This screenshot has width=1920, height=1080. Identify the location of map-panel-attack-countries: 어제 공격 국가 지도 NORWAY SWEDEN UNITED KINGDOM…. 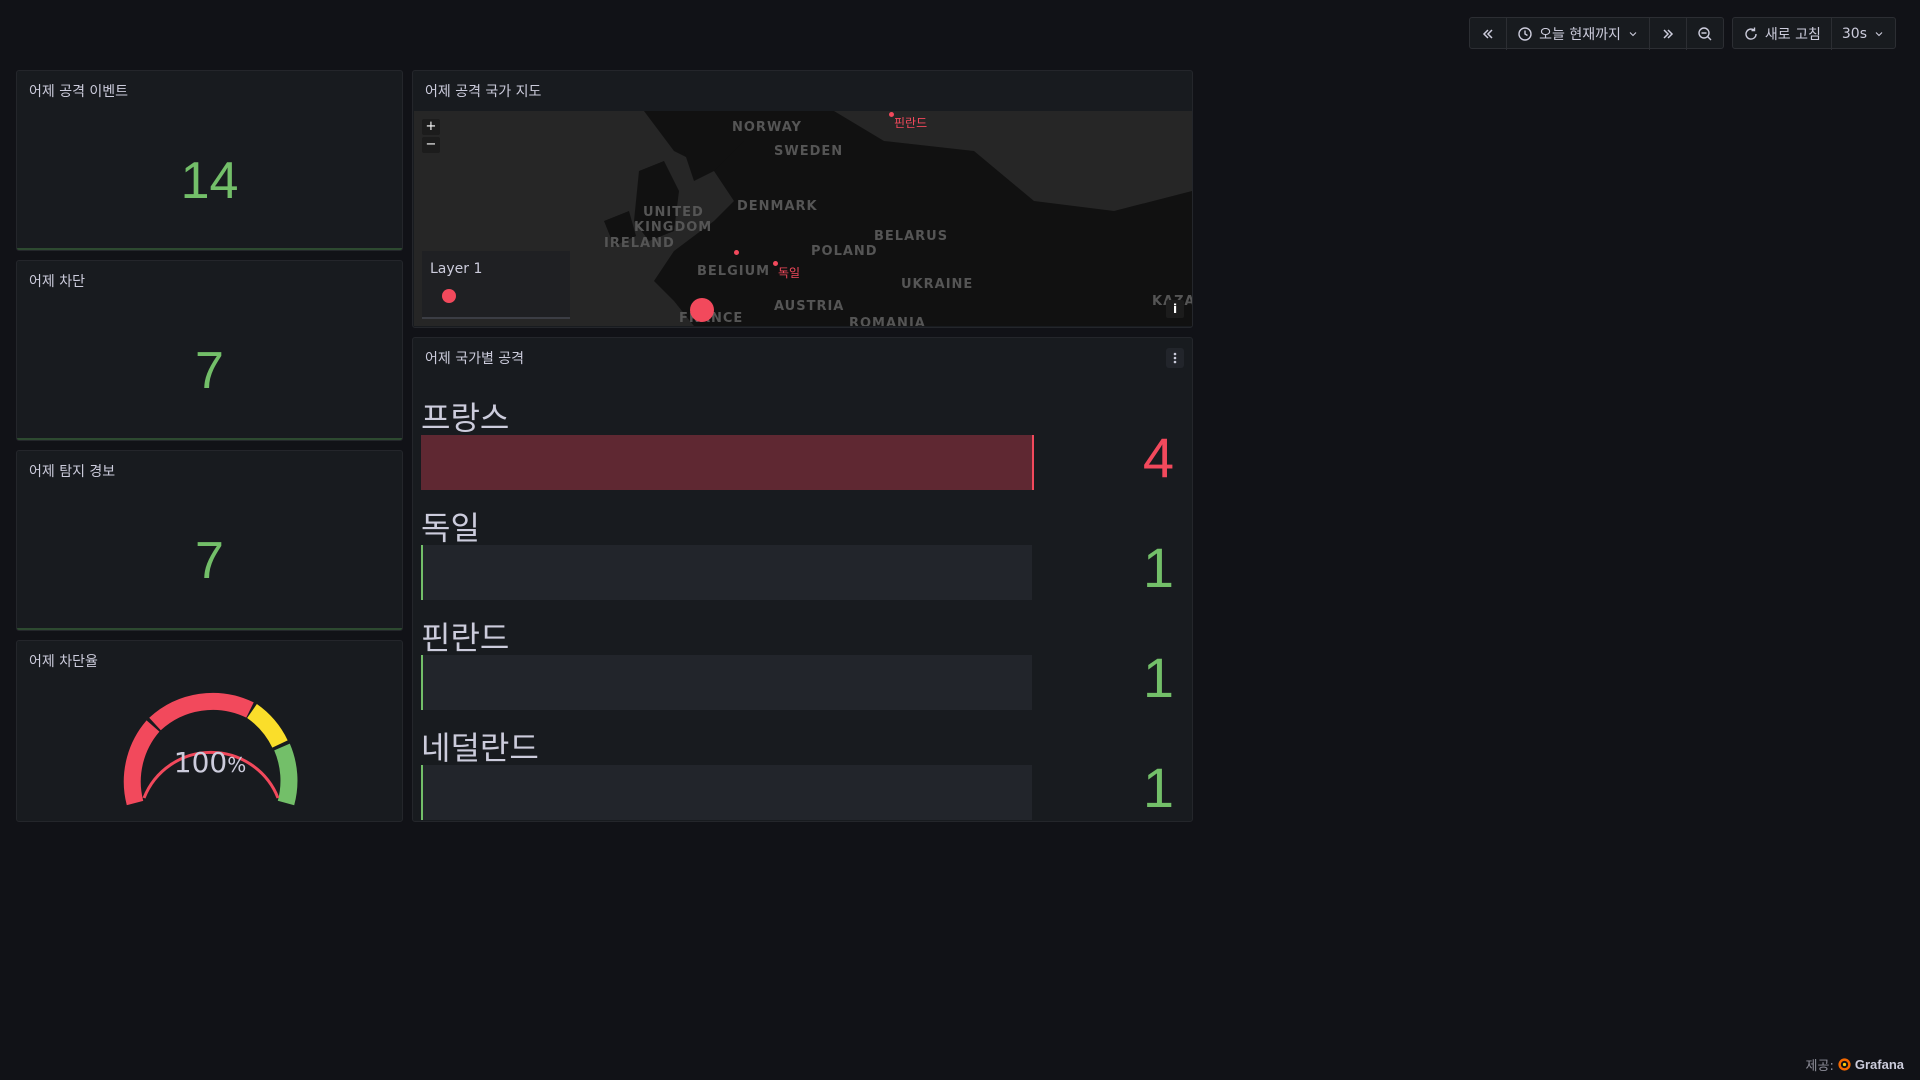
(802, 199).